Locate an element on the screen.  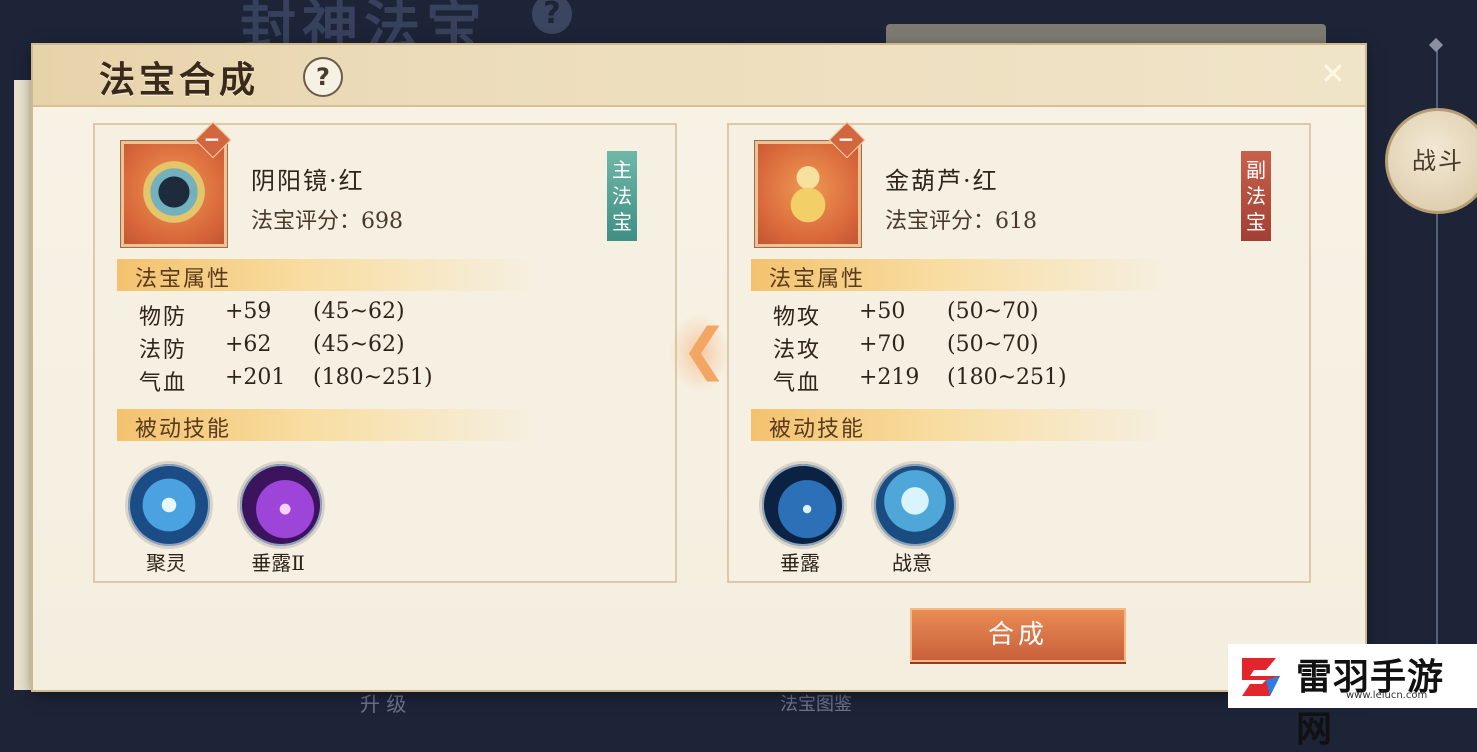
watermark-url: www.leiucn.com is located at coordinates (1387, 695).